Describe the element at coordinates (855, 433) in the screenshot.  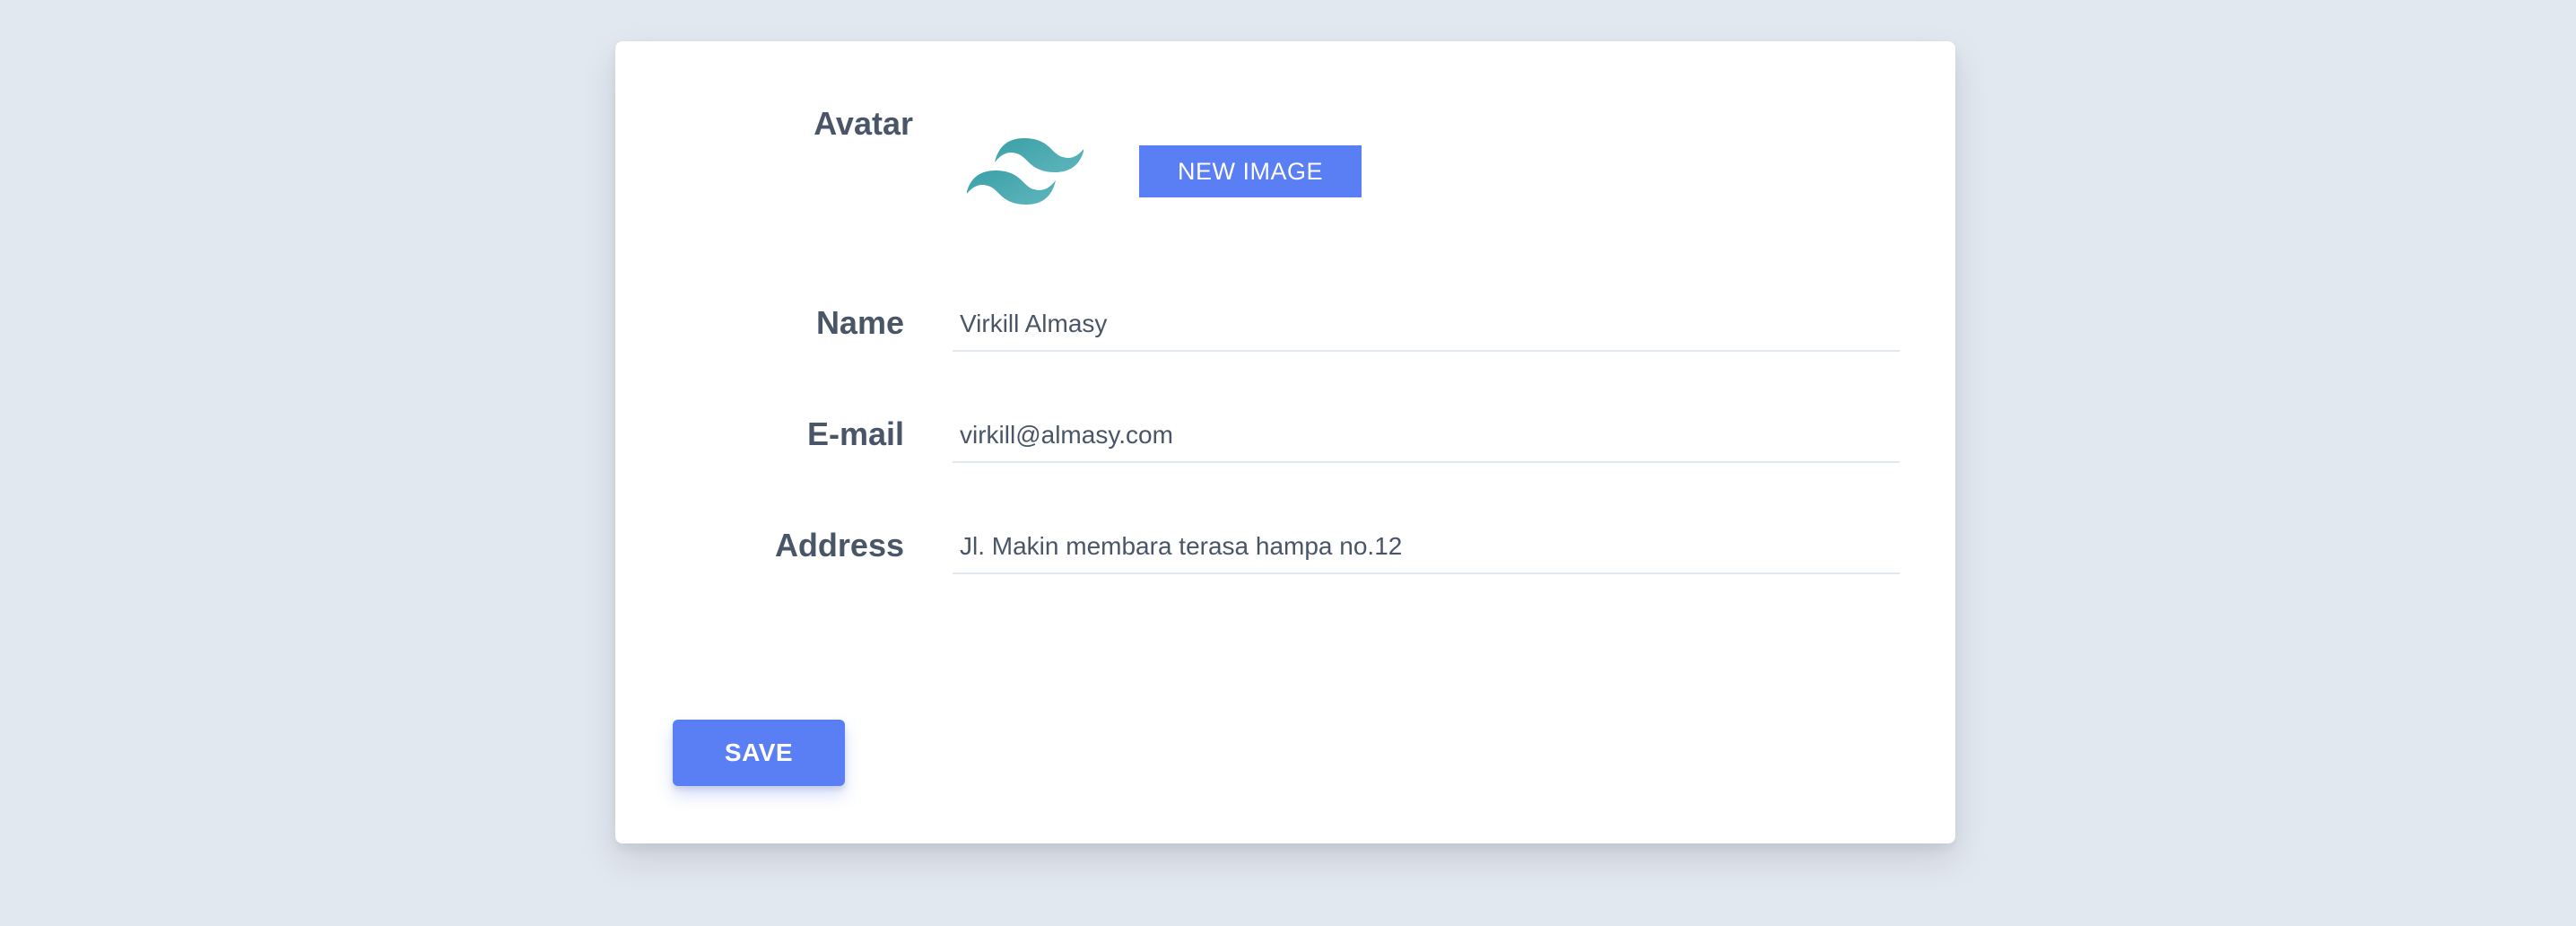
I see `email-label: E-mail` at that location.